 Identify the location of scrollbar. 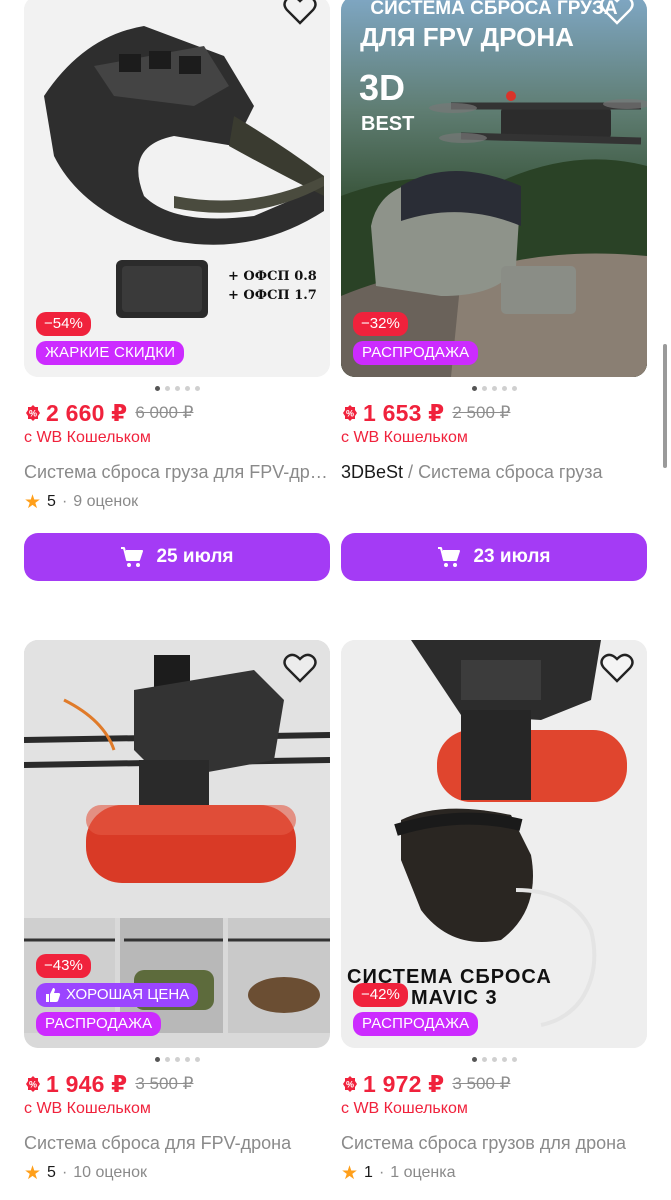
(665, 406).